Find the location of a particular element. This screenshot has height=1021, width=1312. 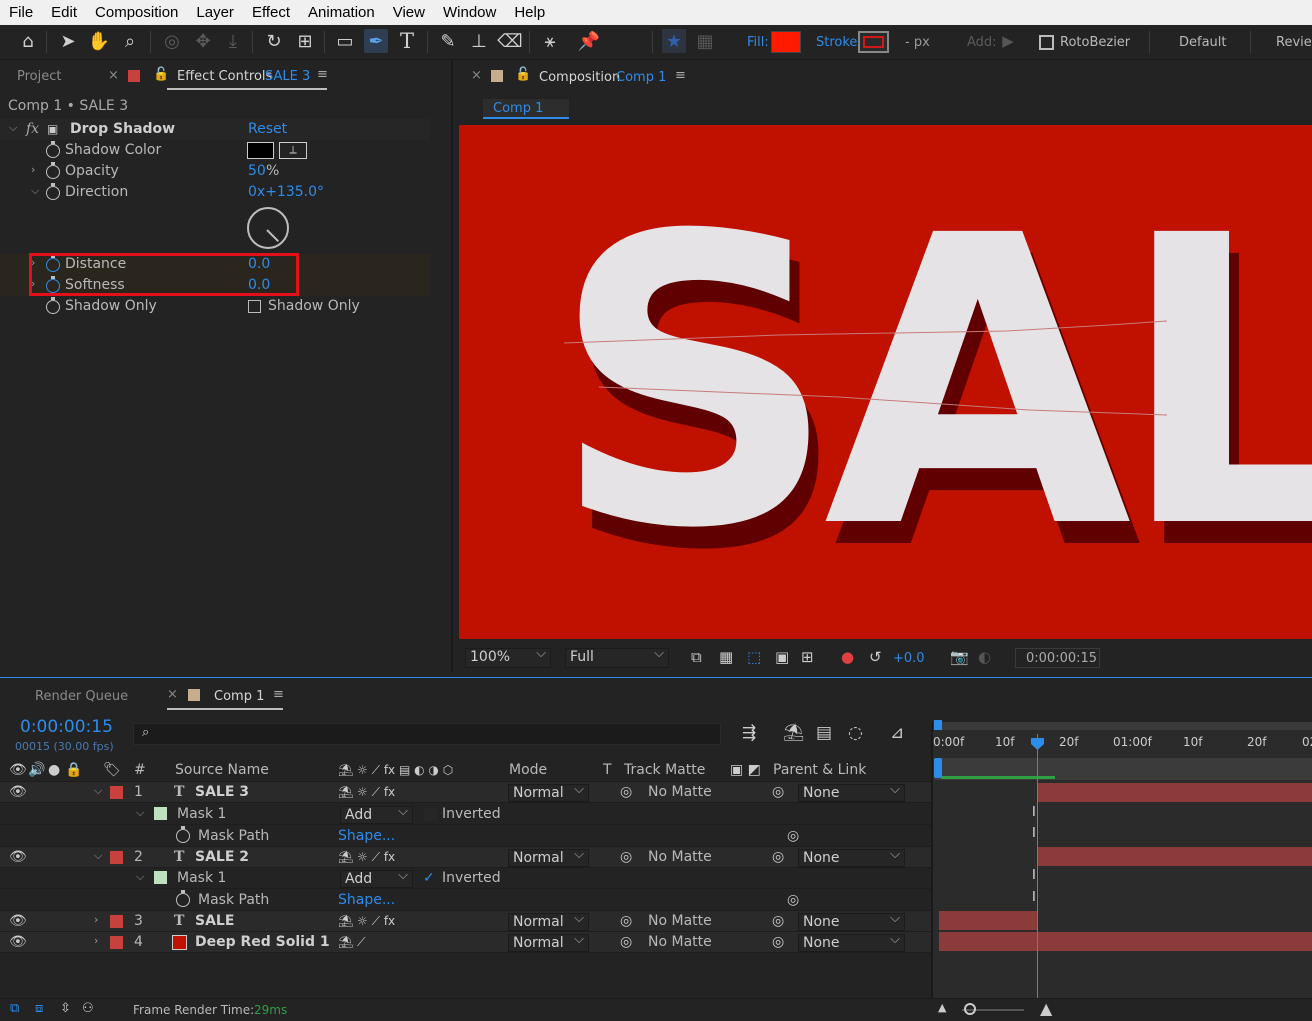

workspace-review: Review is located at coordinates (1294, 42).